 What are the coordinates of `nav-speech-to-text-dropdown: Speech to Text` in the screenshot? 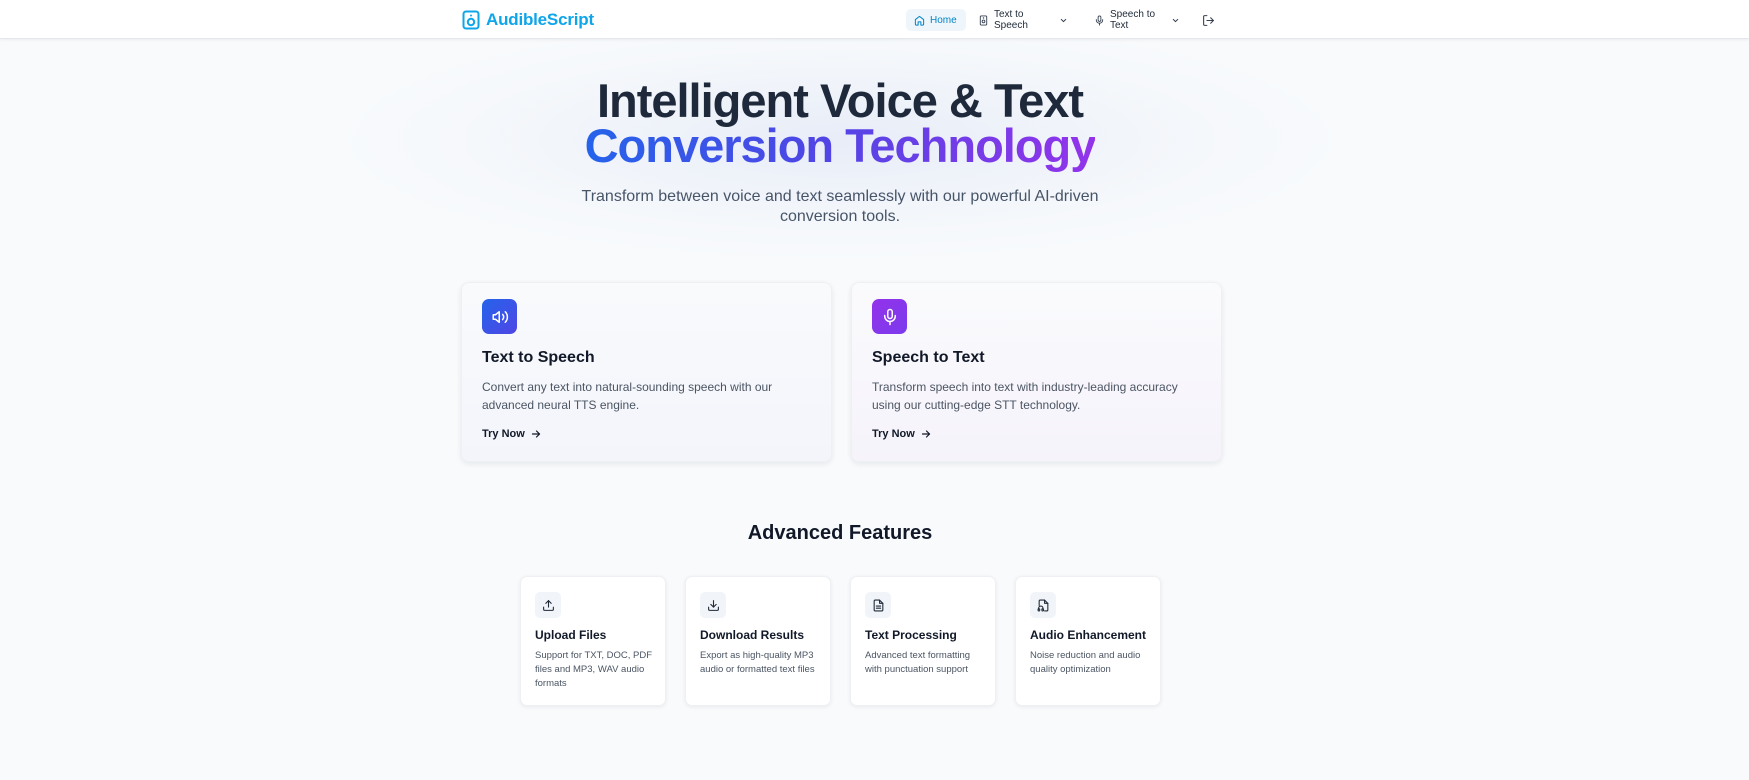 It's located at (1137, 20).